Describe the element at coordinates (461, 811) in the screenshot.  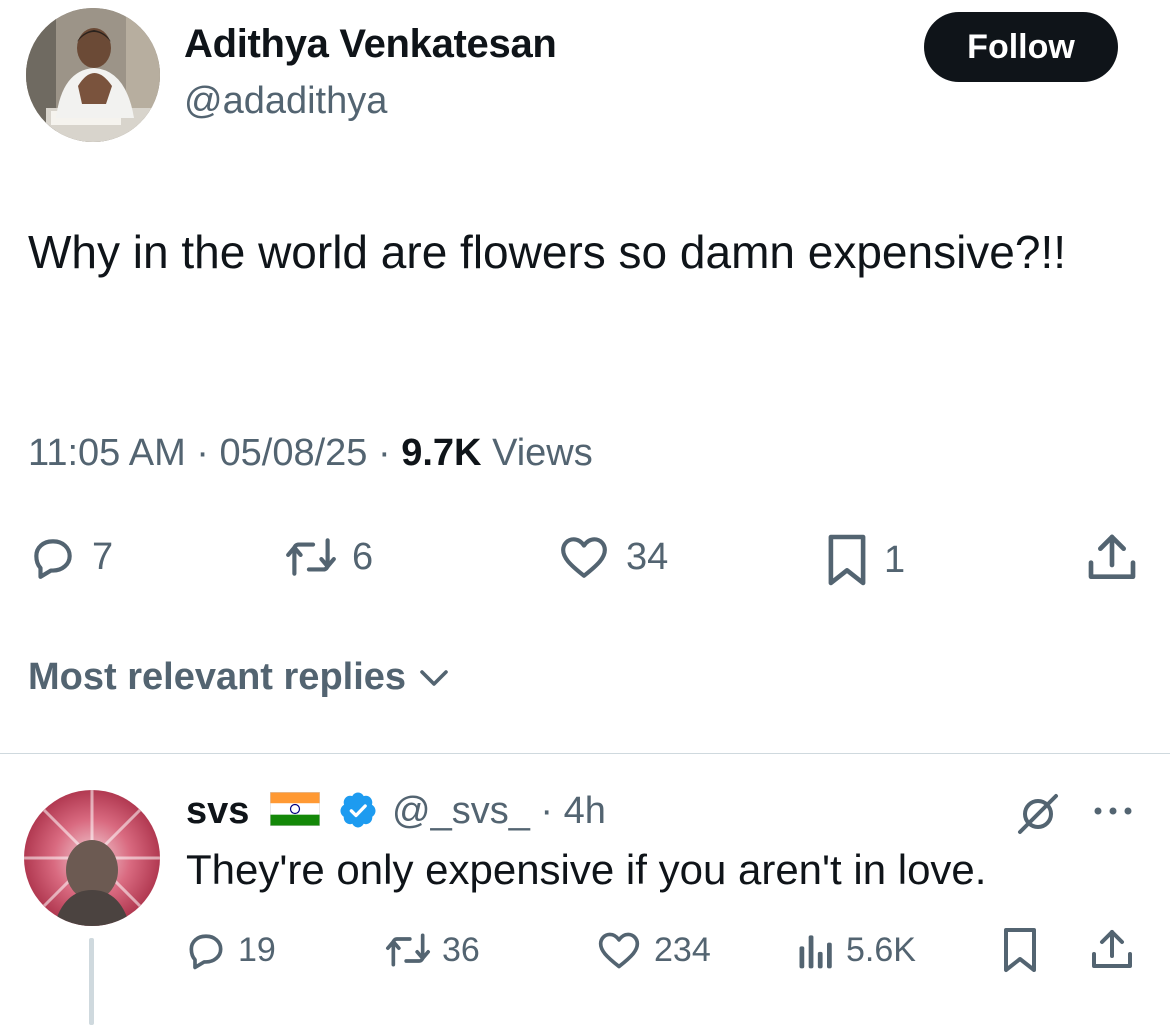
I see `reply-handle: @_svs_` at that location.